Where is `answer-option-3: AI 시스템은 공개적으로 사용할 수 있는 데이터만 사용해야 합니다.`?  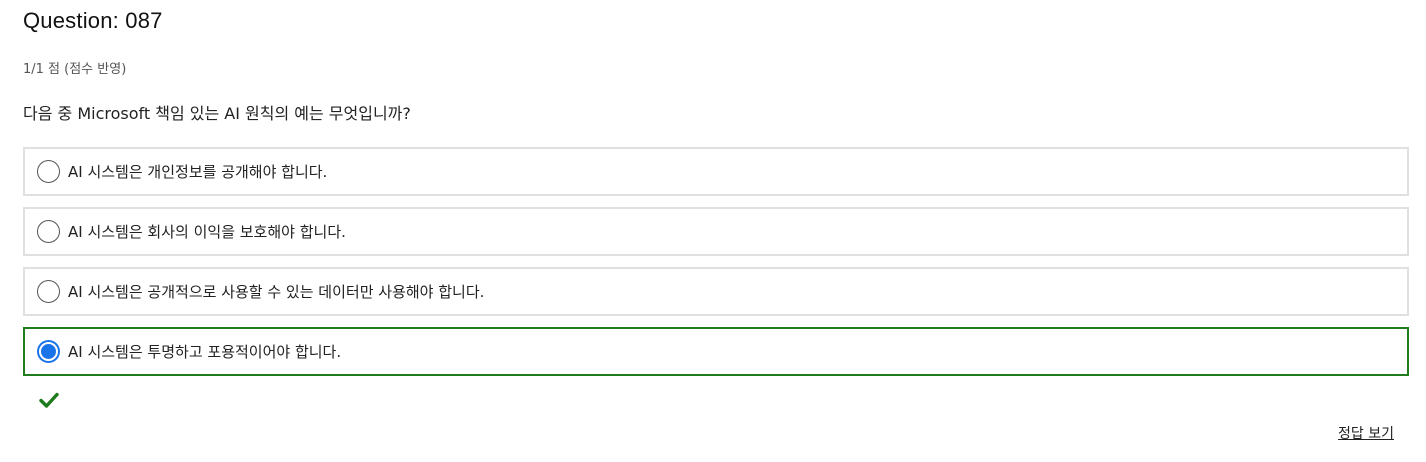 answer-option-3: AI 시스템은 공개적으로 사용할 수 있는 데이터만 사용해야 합니다. is located at coordinates (716, 291).